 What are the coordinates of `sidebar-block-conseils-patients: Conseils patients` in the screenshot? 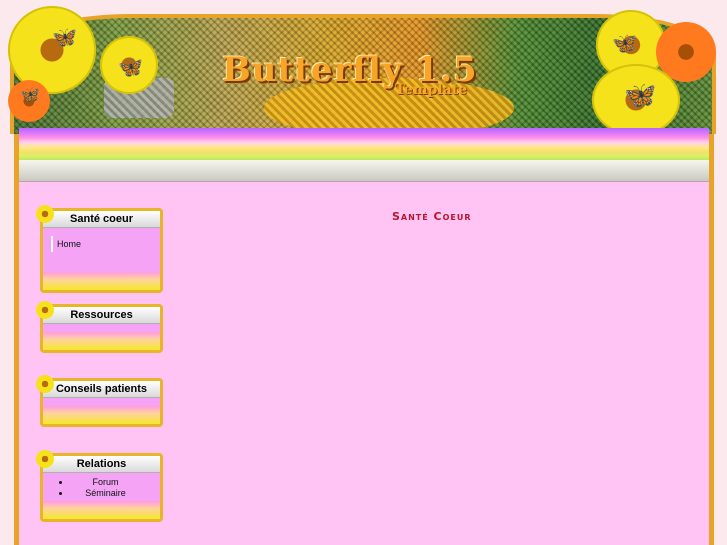 It's located at (99, 401).